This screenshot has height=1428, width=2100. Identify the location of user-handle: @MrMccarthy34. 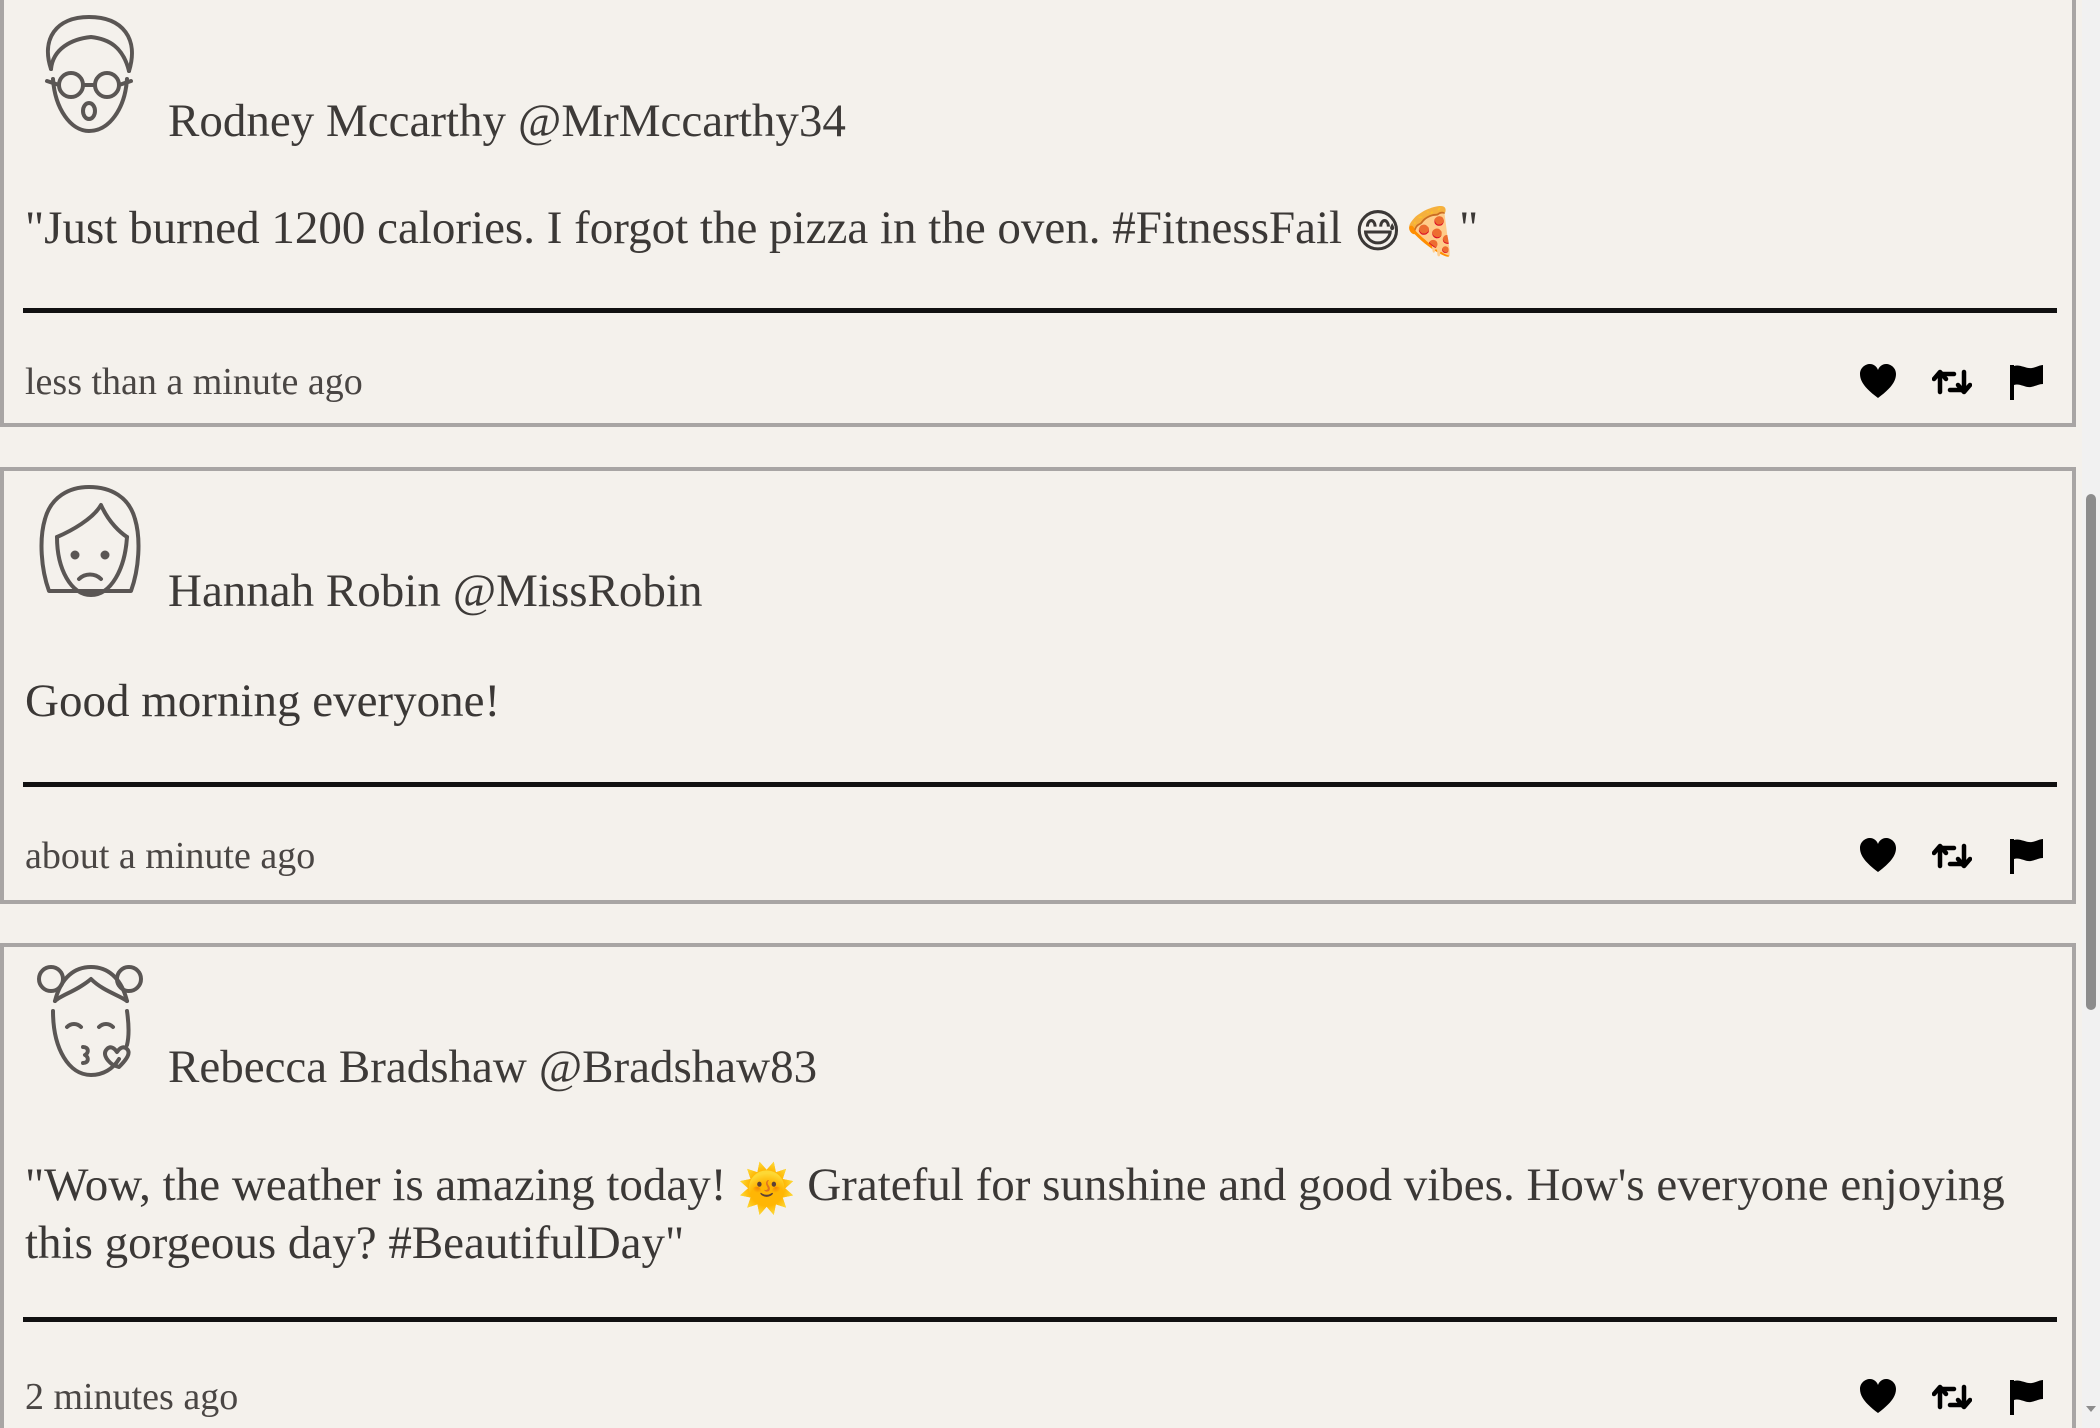
(682, 121).